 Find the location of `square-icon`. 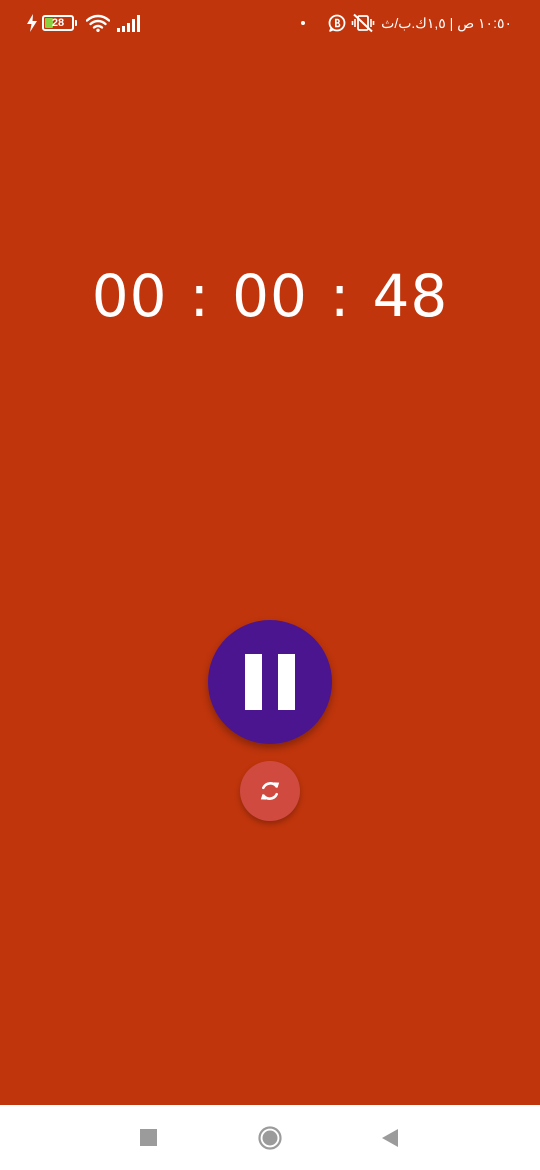

square-icon is located at coordinates (148, 1137).